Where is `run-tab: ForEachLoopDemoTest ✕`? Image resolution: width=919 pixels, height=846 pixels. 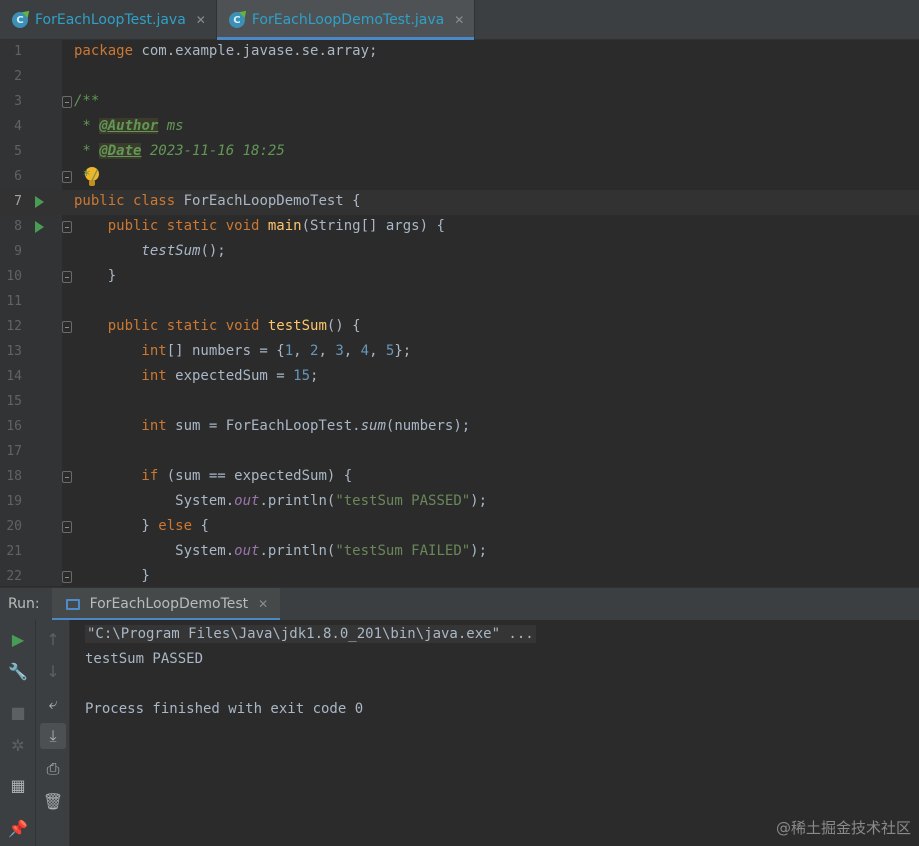 run-tab: ForEachLoopDemoTest ✕ is located at coordinates (166, 604).